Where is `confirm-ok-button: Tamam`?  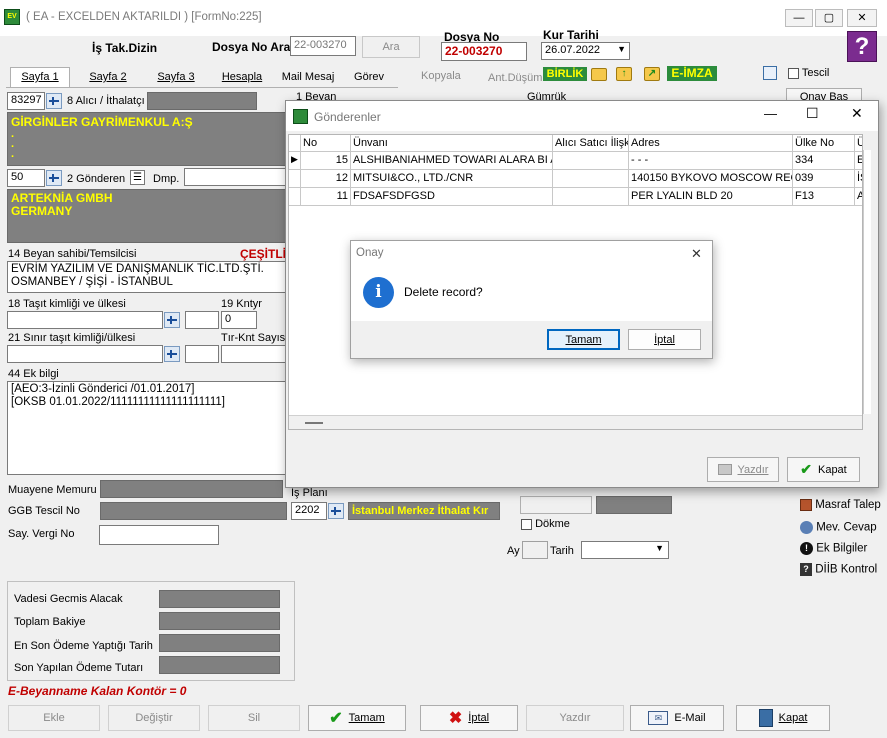 confirm-ok-button: Tamam is located at coordinates (583, 339).